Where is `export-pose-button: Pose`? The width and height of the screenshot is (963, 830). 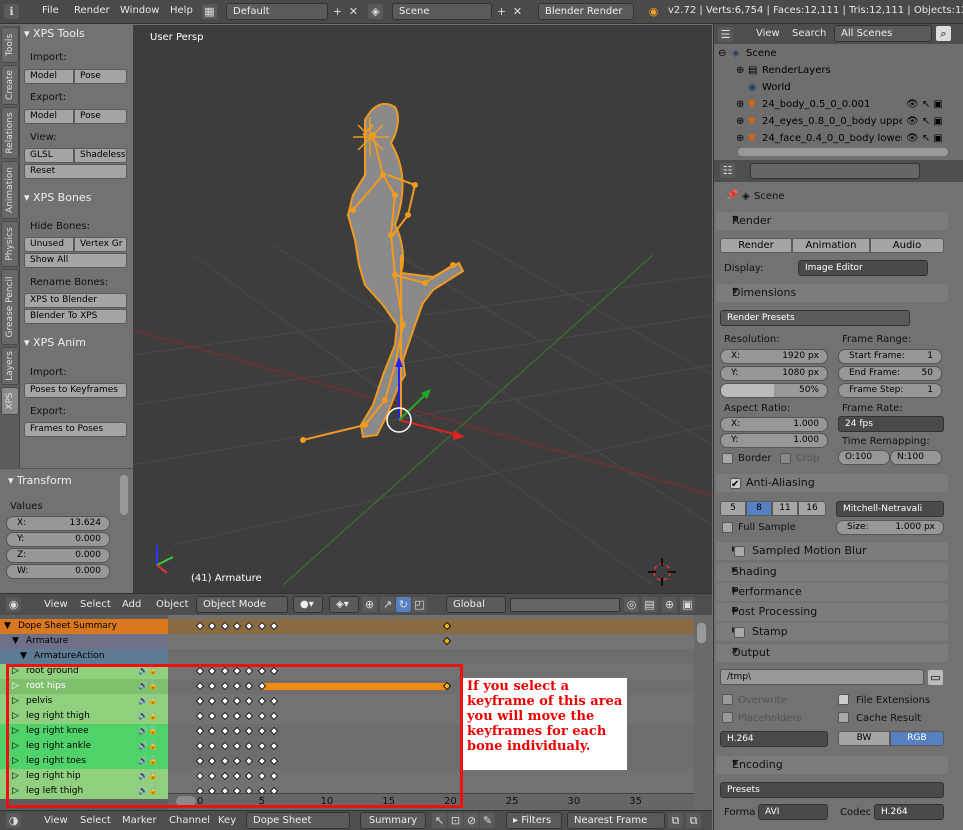 export-pose-button: Pose is located at coordinates (100, 116).